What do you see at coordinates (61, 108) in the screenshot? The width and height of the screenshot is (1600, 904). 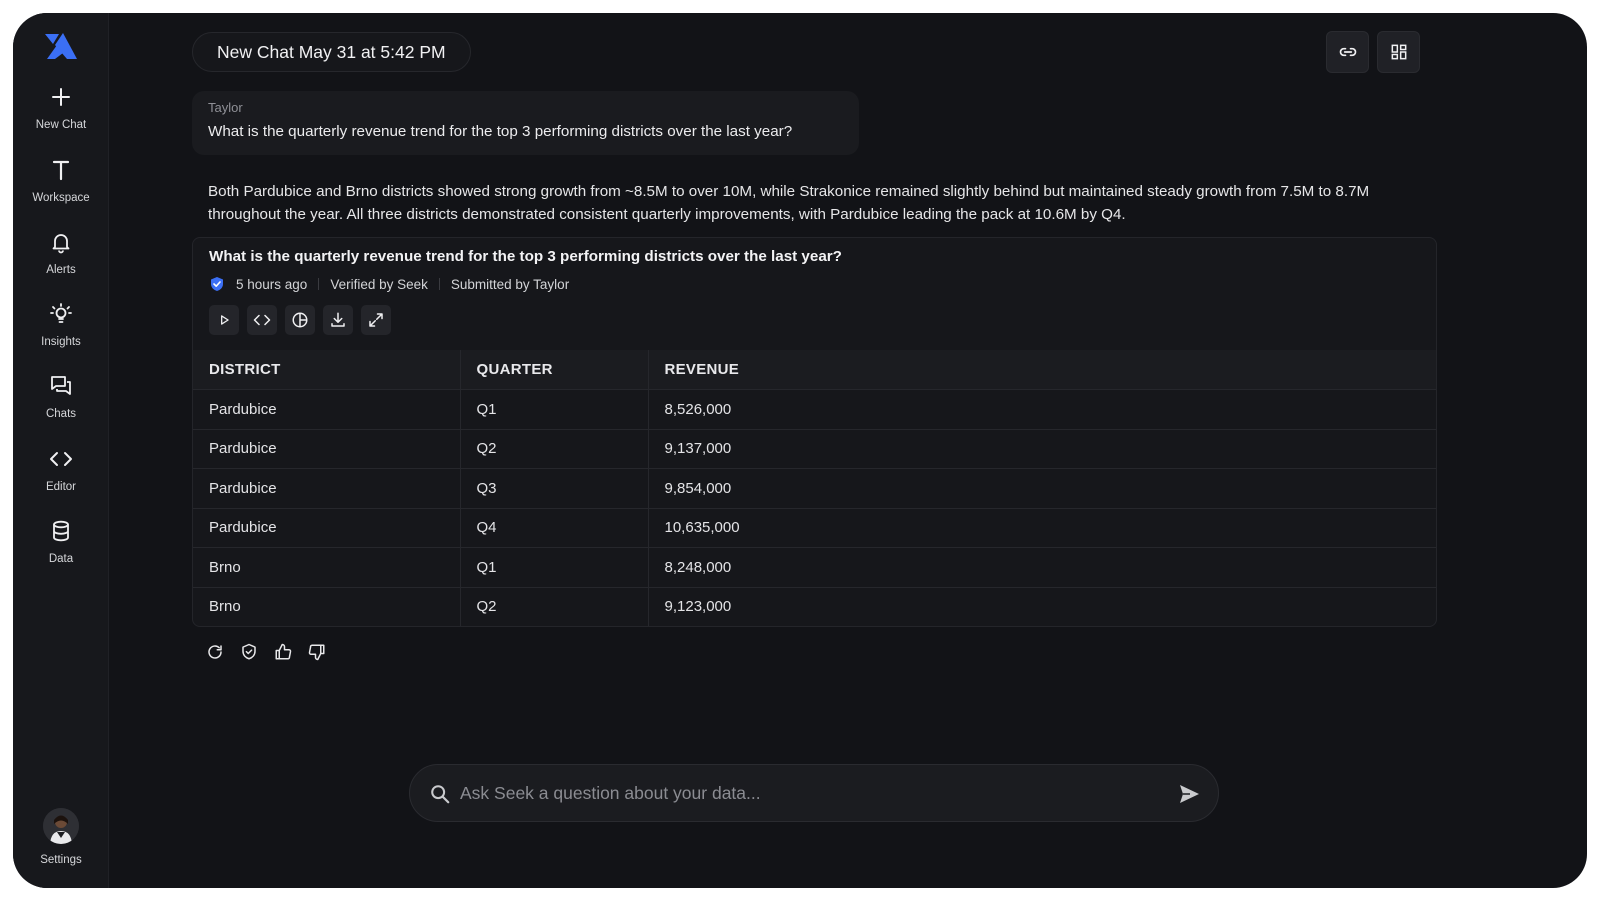 I see `sidebar-item-new-chat: New Chat` at bounding box center [61, 108].